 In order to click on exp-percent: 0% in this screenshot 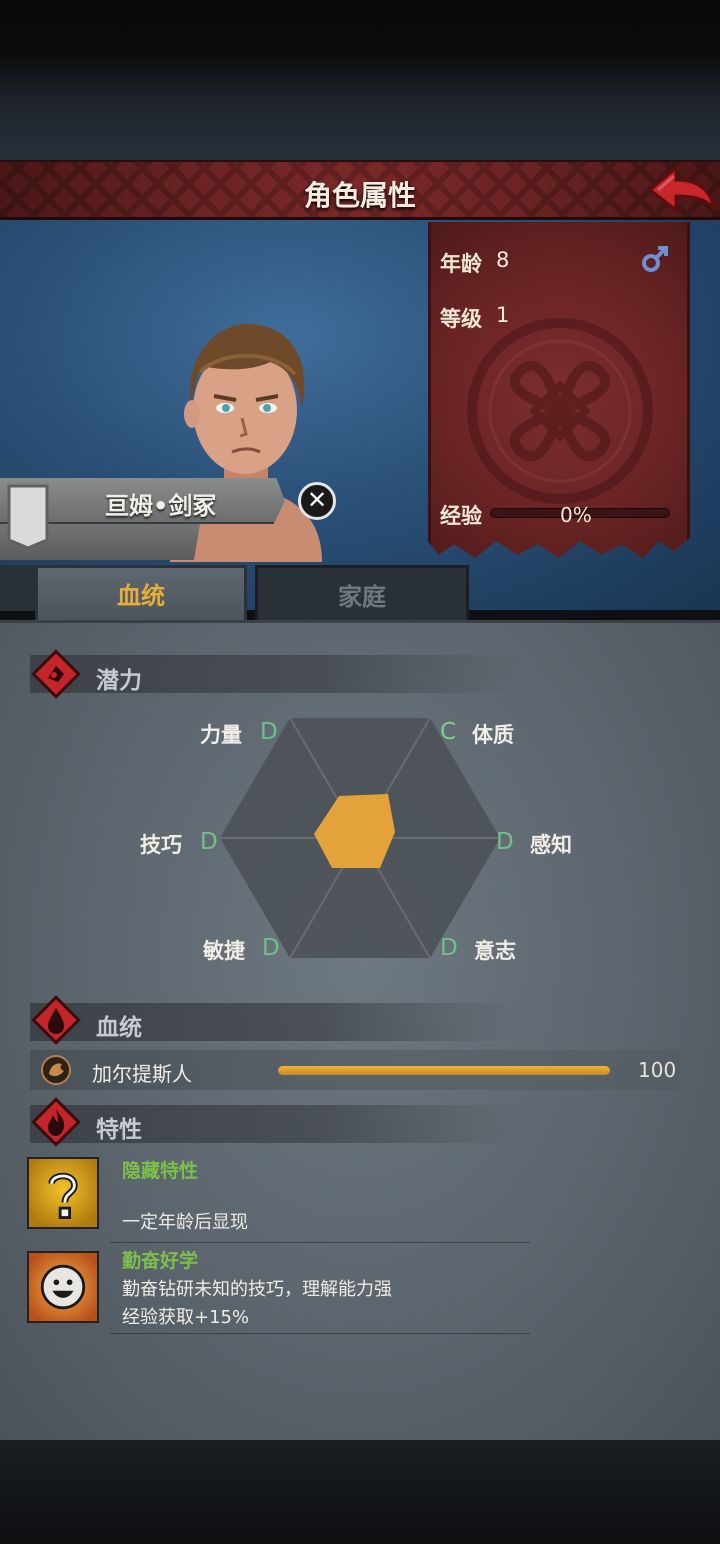, I will do `click(576, 515)`.